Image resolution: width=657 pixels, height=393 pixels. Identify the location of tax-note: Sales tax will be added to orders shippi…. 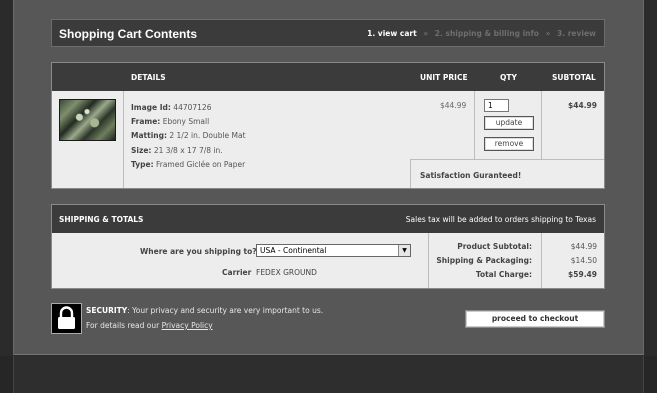
(500, 219).